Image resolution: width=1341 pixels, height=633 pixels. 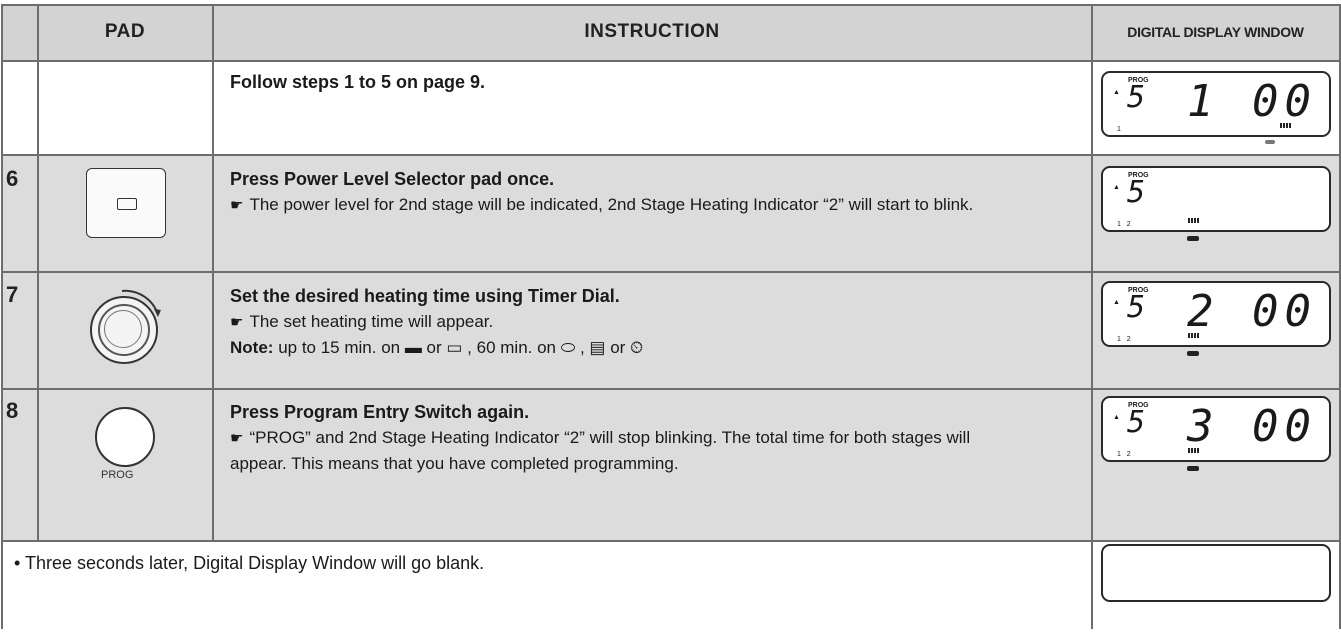 What do you see at coordinates (12, 178) in the screenshot?
I see `step-number-6: 6` at bounding box center [12, 178].